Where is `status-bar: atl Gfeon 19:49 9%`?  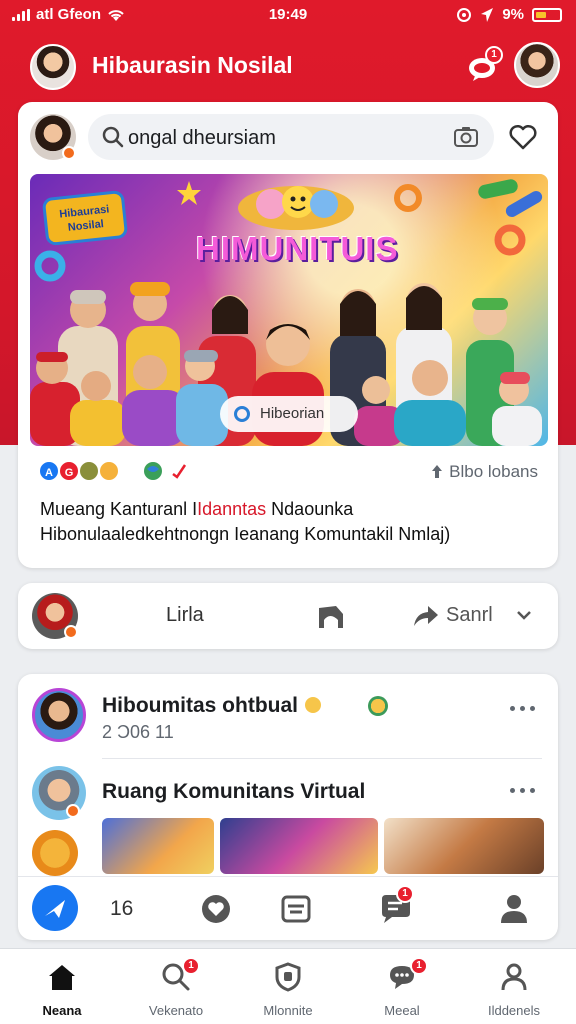
status-bar: atl Gfeon 19:49 9% is located at coordinates (288, 15).